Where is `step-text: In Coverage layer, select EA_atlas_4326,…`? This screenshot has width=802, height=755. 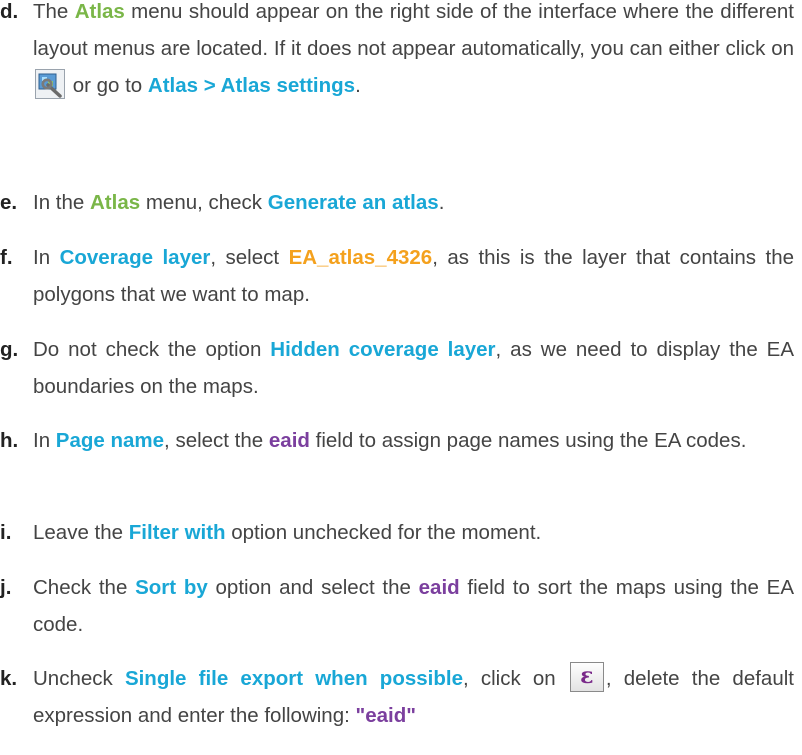 step-text: In Coverage layer, select EA_atlas_4326,… is located at coordinates (413, 276).